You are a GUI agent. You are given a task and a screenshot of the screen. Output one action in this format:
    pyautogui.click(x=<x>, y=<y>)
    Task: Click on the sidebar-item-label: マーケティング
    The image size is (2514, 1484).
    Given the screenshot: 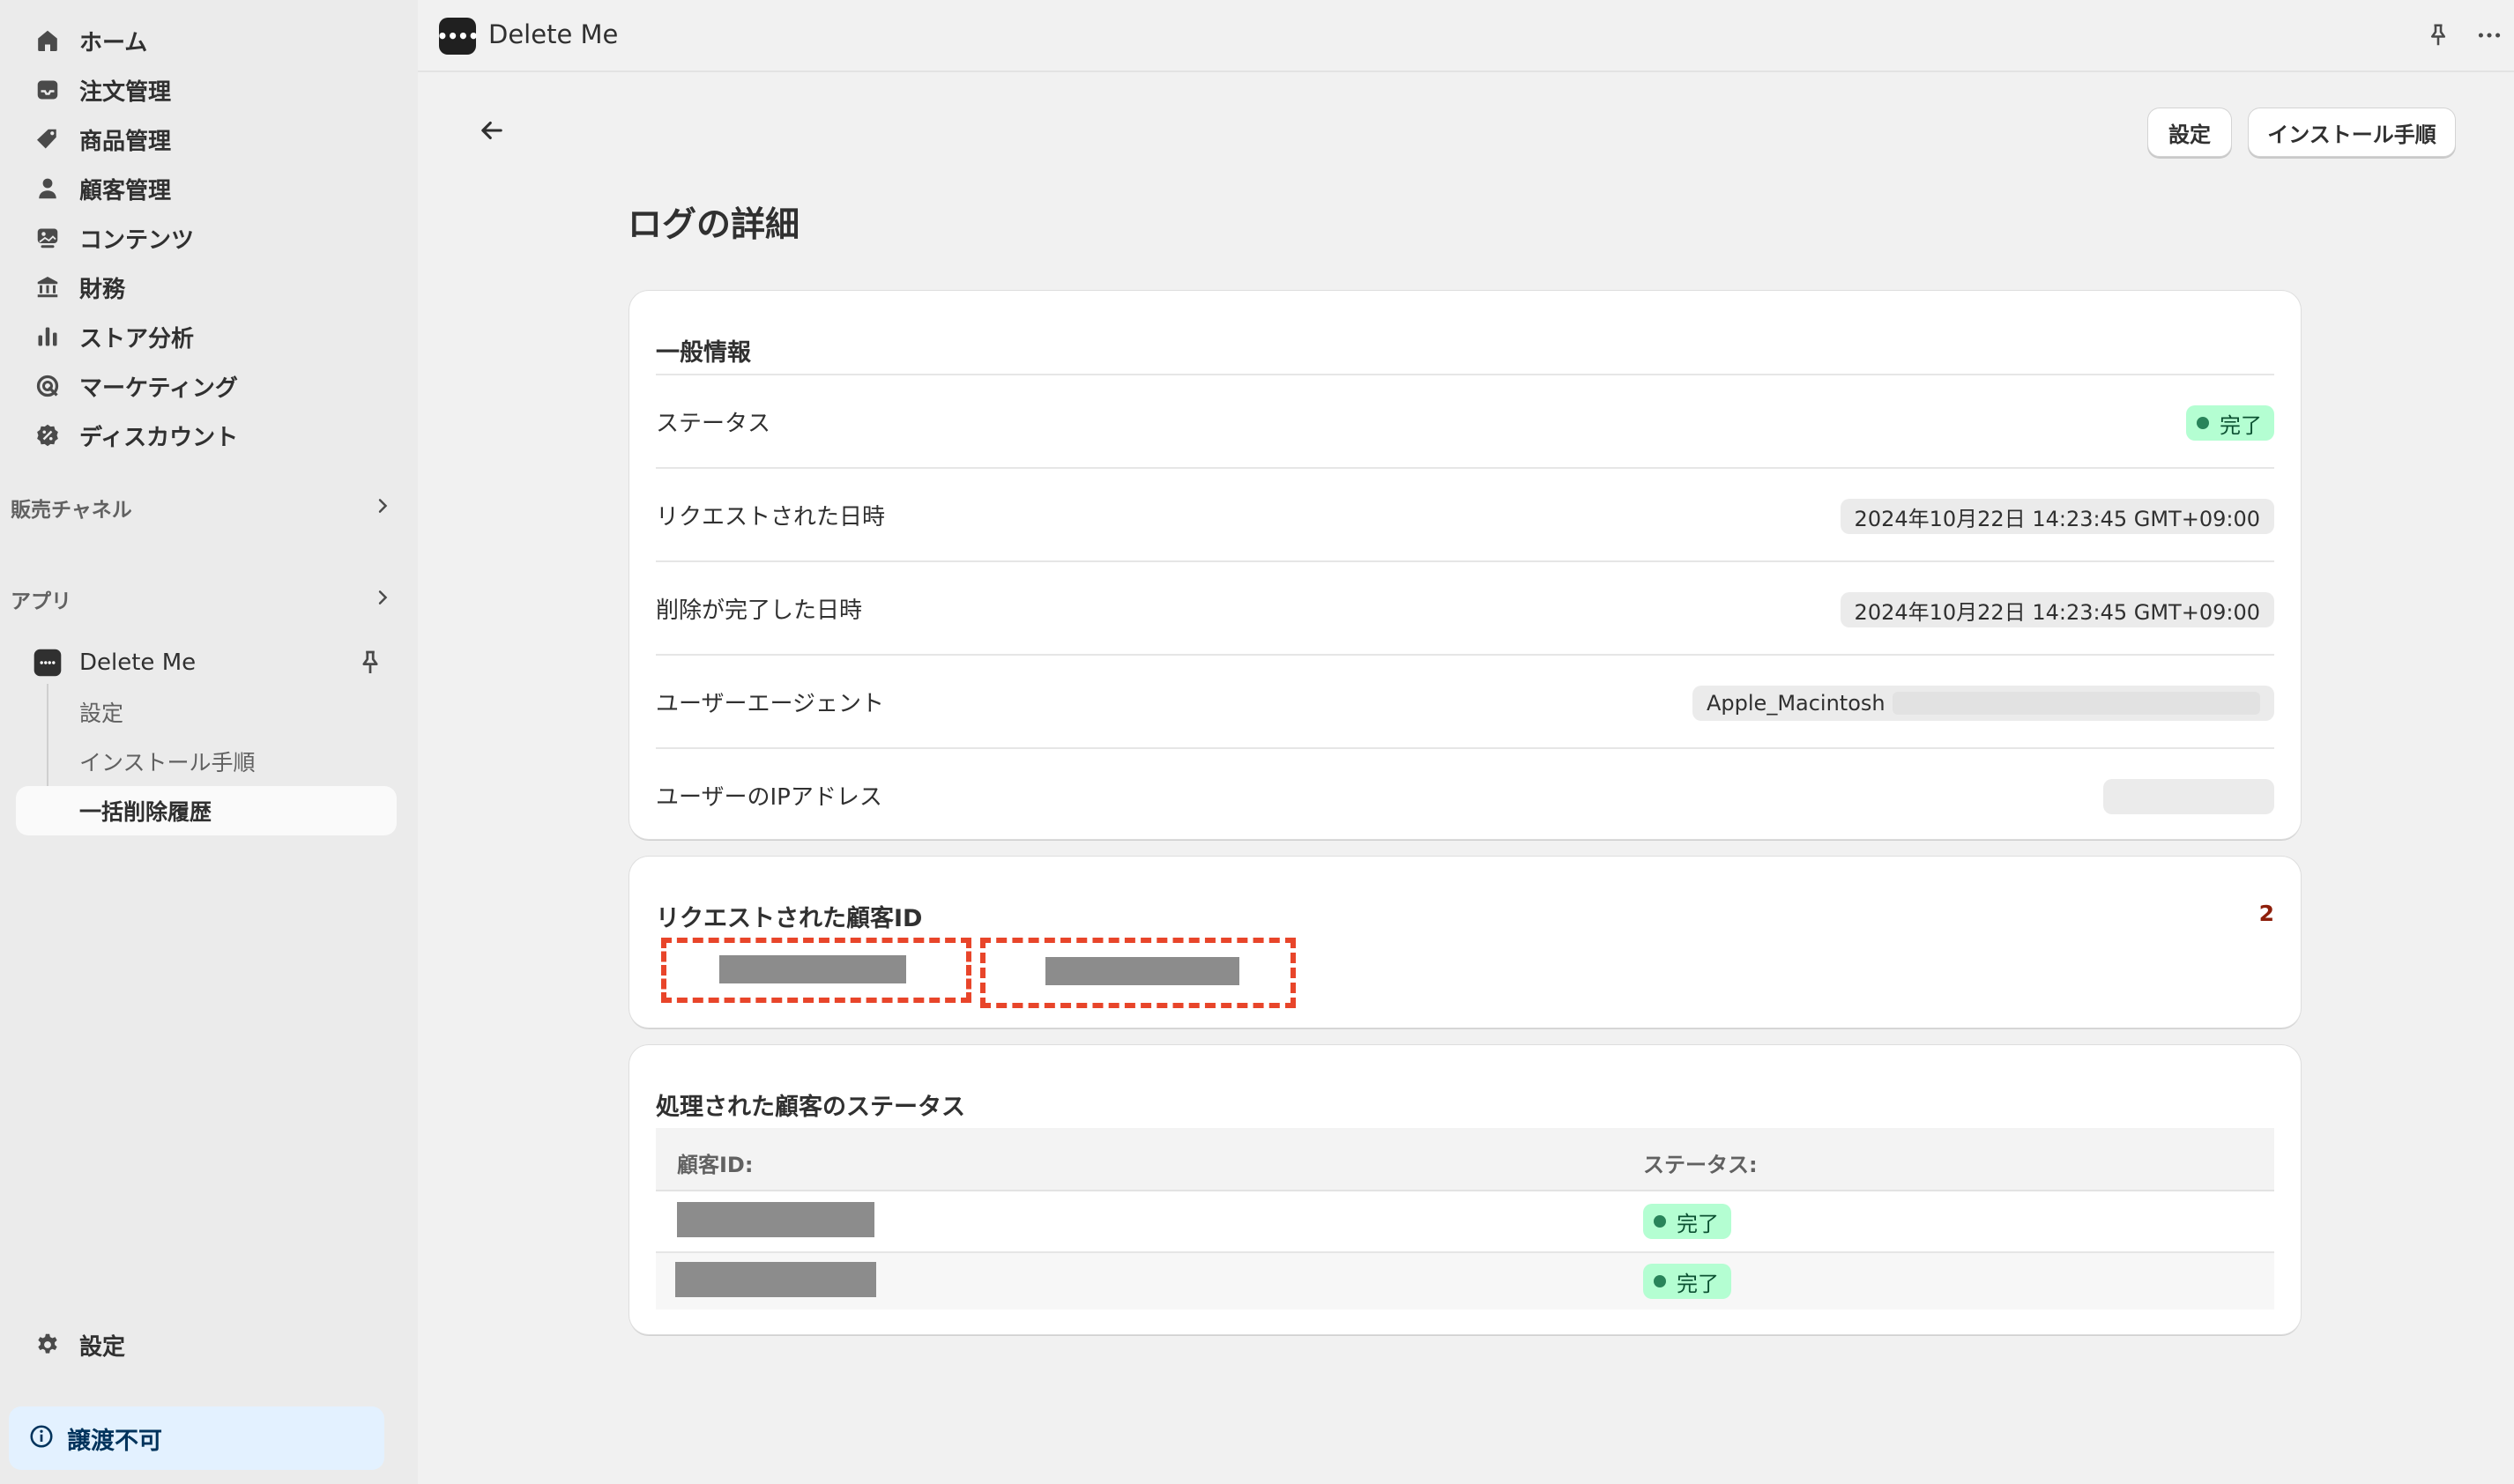 What is the action you would take?
    pyautogui.click(x=158, y=388)
    